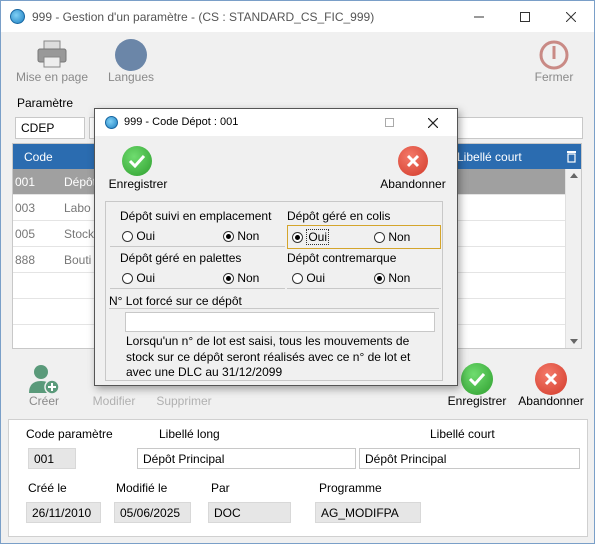 The height and width of the screenshot is (544, 595). Describe the element at coordinates (189, 434) in the screenshot. I see `libelle-long-label: Libellé long` at that location.